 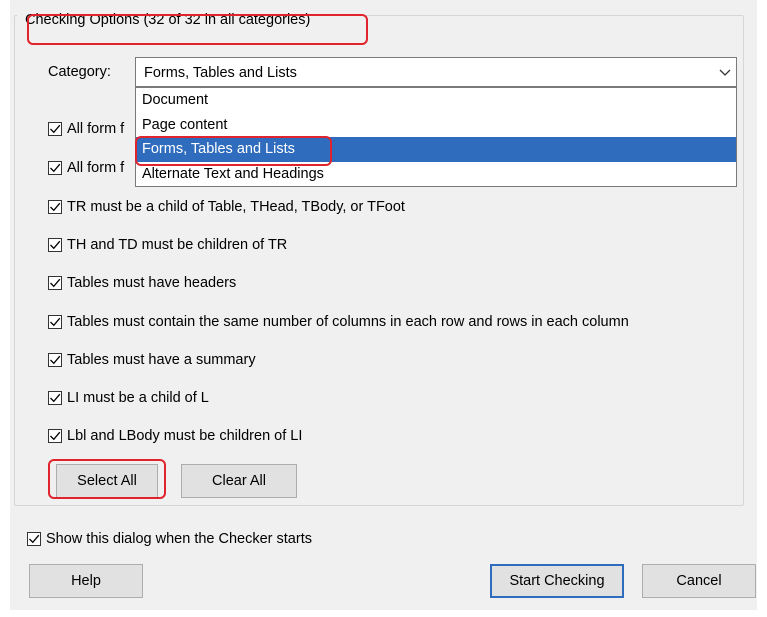 I want to click on check-label: TH and TD must be children of TR, so click(x=177, y=245).